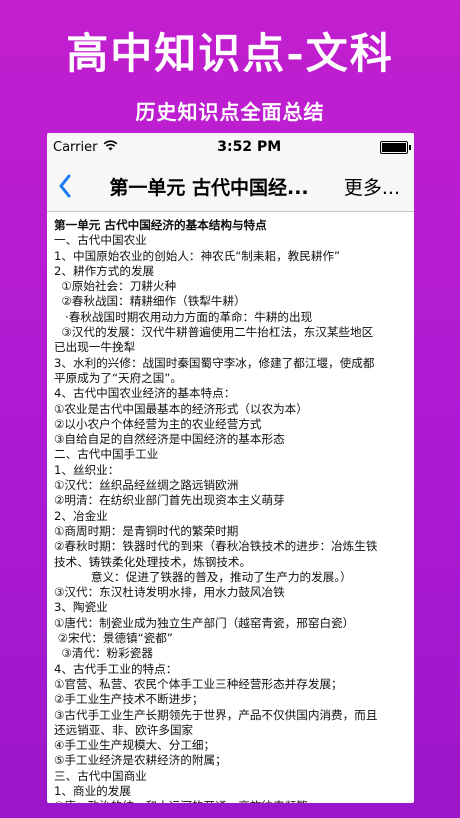 The height and width of the screenshot is (818, 460). I want to click on article-line: 技术、铸铁柔化处理技术，炼钢技术。, so click(153, 561).